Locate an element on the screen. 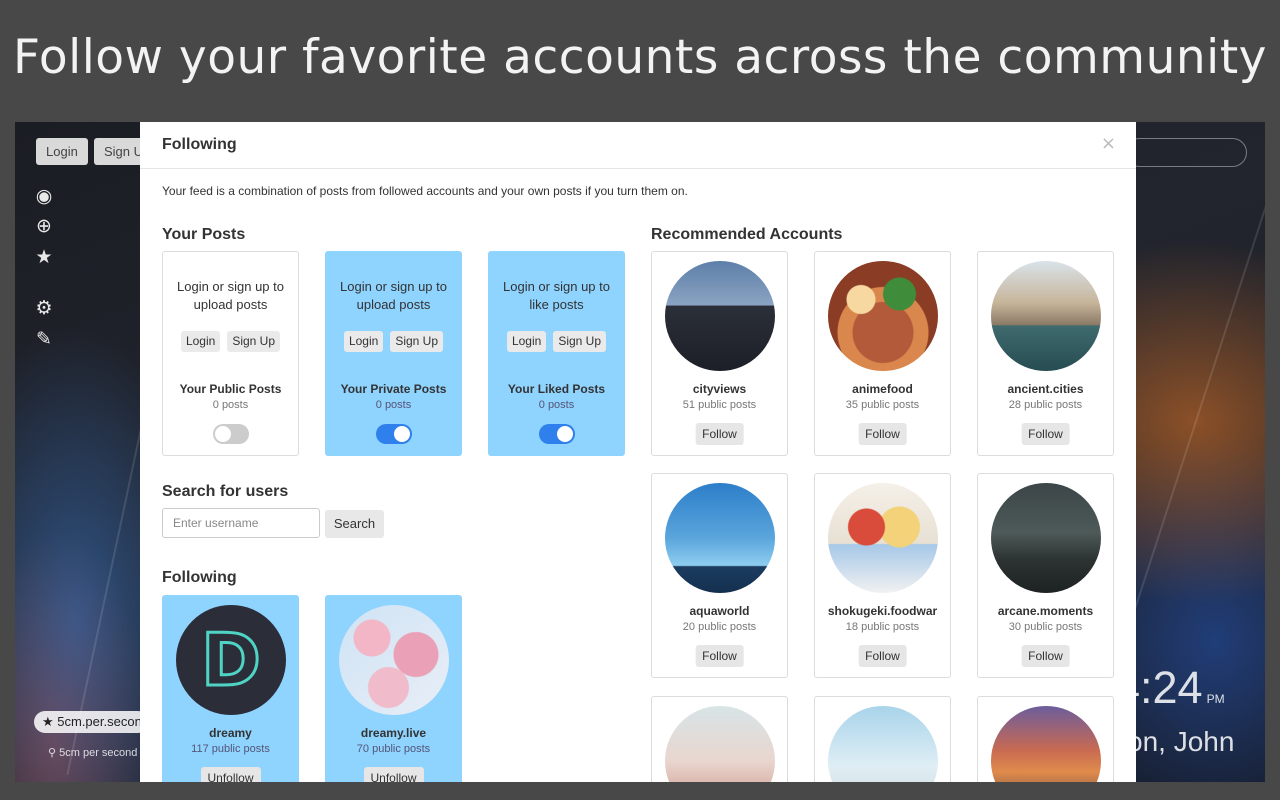 This screenshot has width=1280, height=800. account-post-count: 51 public posts is located at coordinates (719, 405).